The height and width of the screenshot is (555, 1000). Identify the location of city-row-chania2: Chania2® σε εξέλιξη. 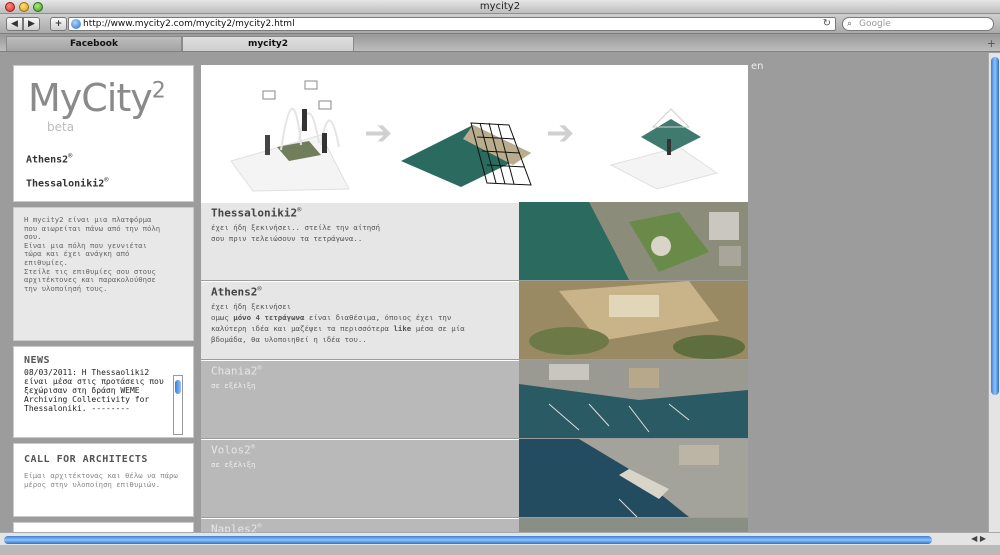
(474, 399).